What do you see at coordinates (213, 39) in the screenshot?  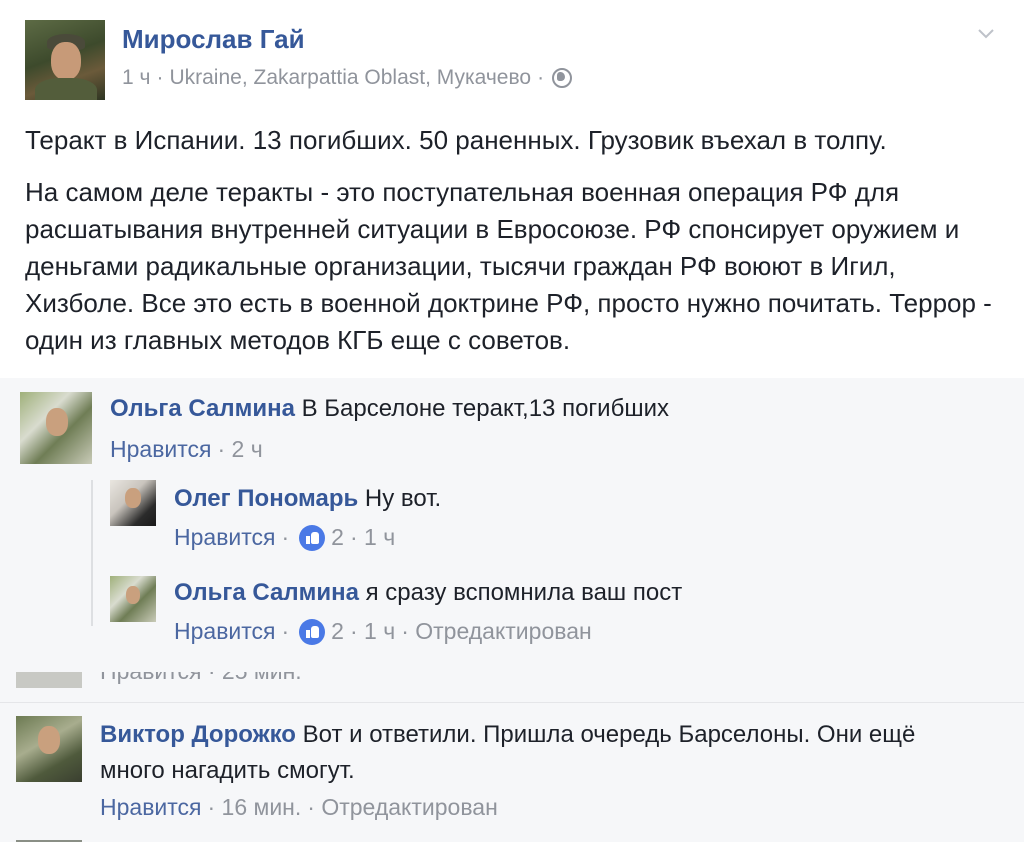 I see `author-name: Мирослав Гай` at bounding box center [213, 39].